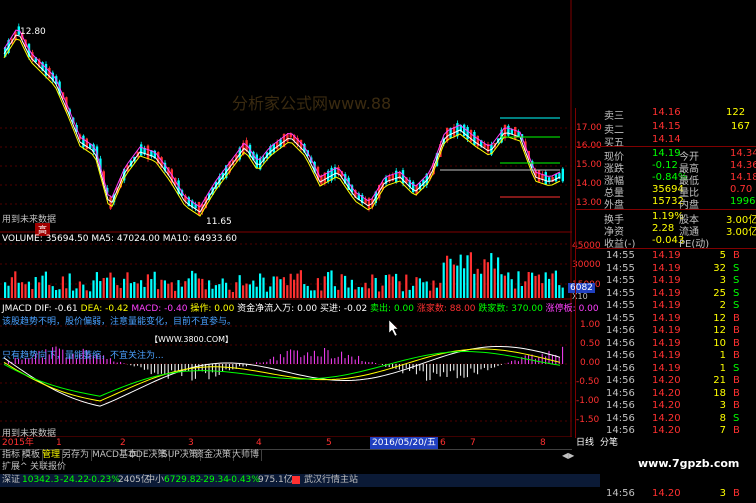 The height and width of the screenshot is (503, 756). What do you see at coordinates (11, 480) in the screenshot?
I see `index1-name: 深证` at bounding box center [11, 480].